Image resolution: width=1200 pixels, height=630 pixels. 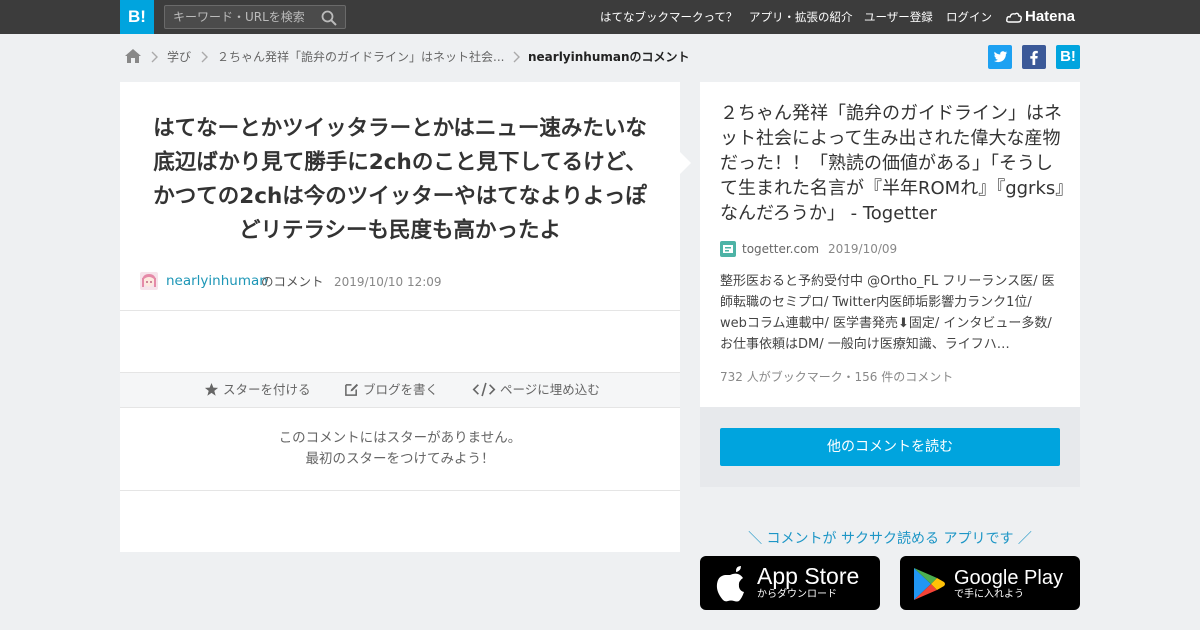 I want to click on add-star-label: スターを付ける, so click(x=267, y=389).